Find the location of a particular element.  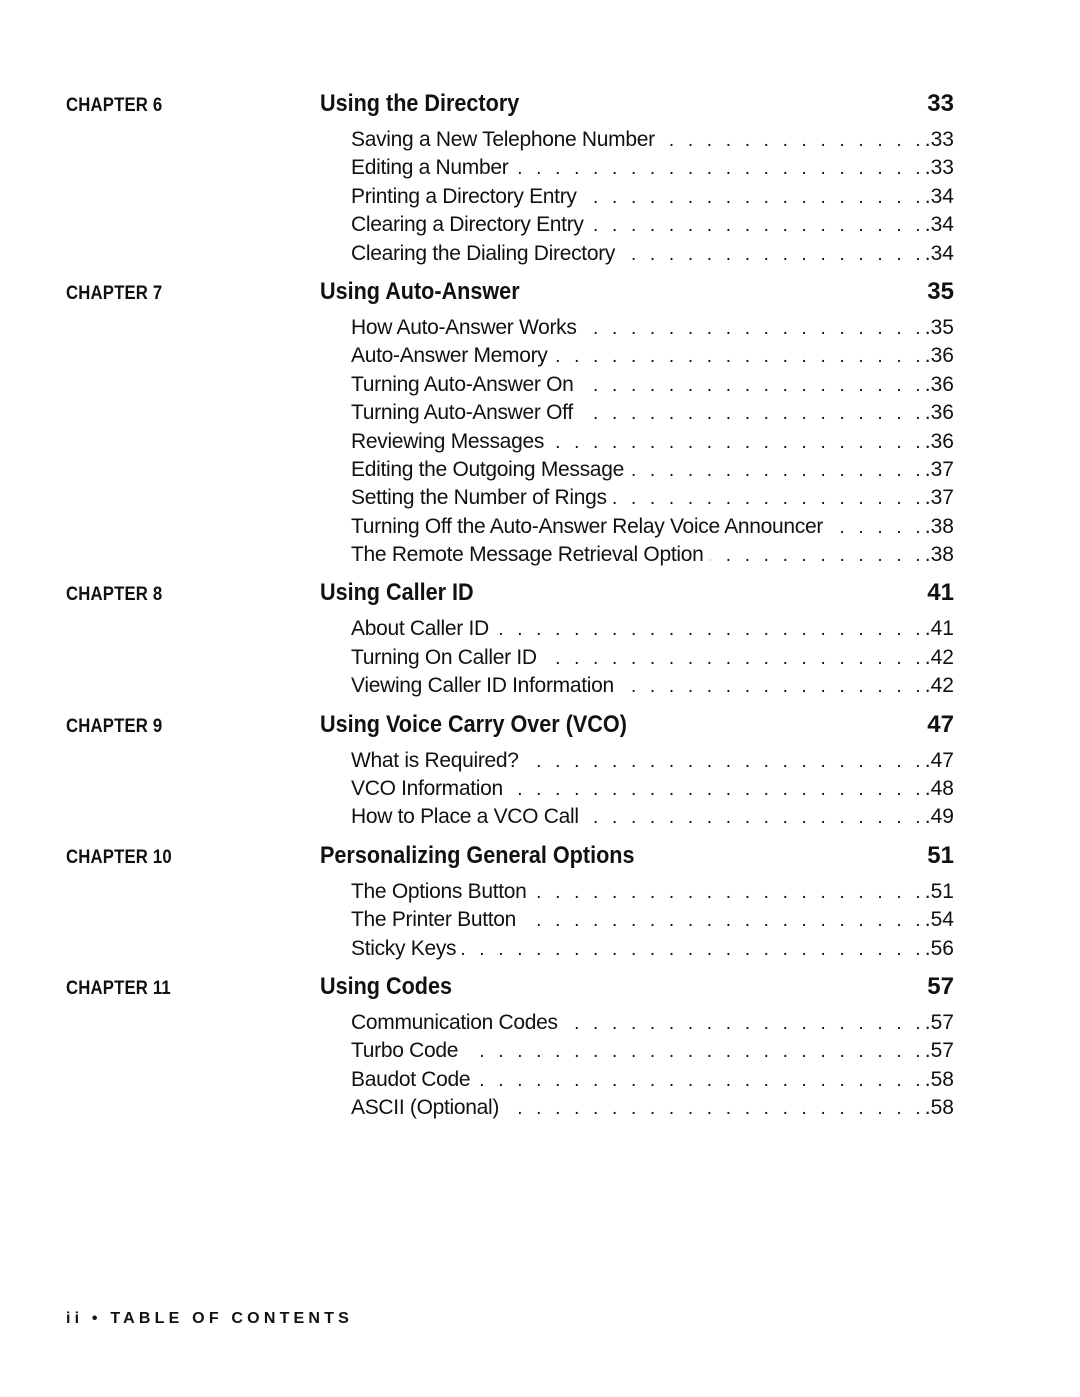

entry-page-number: .51 is located at coordinates (939, 891).